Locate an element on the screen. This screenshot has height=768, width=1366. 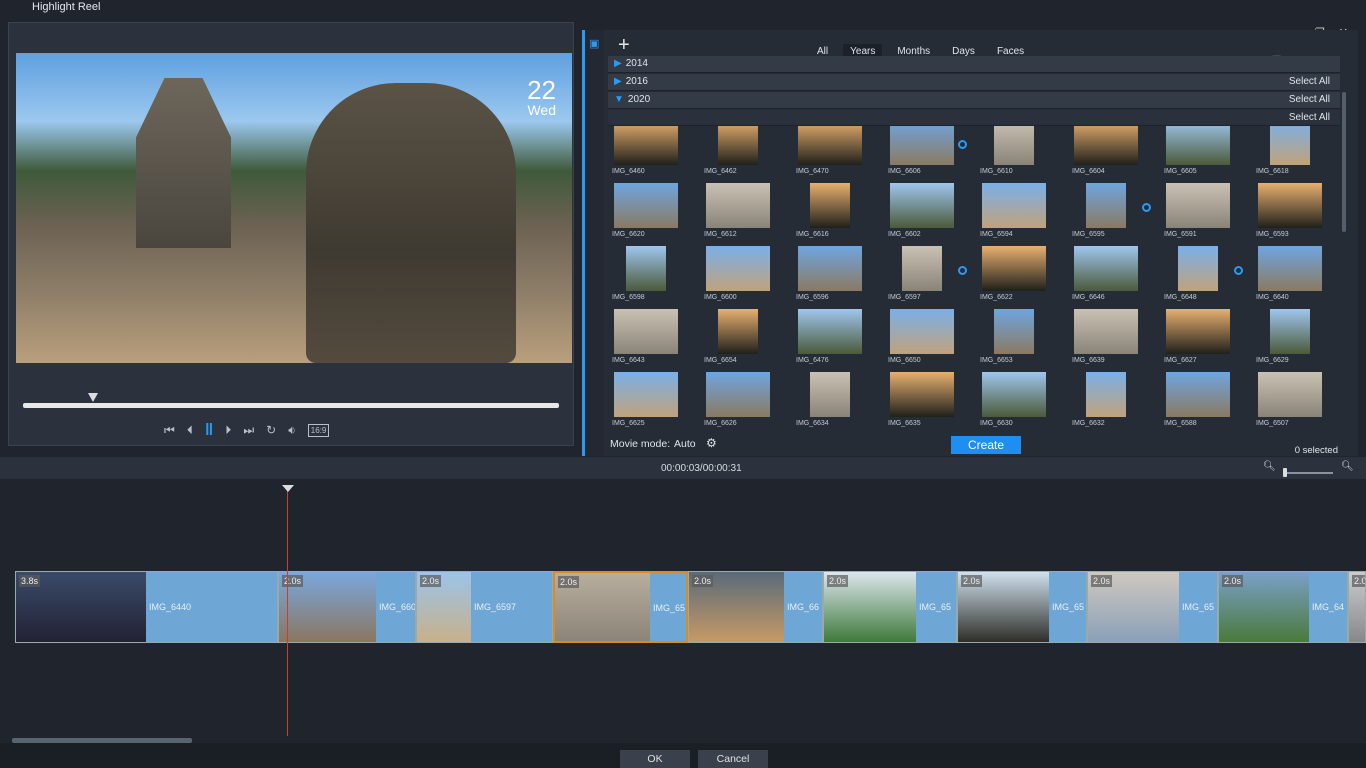
media-icon: ▣ is located at coordinates (594, 43).